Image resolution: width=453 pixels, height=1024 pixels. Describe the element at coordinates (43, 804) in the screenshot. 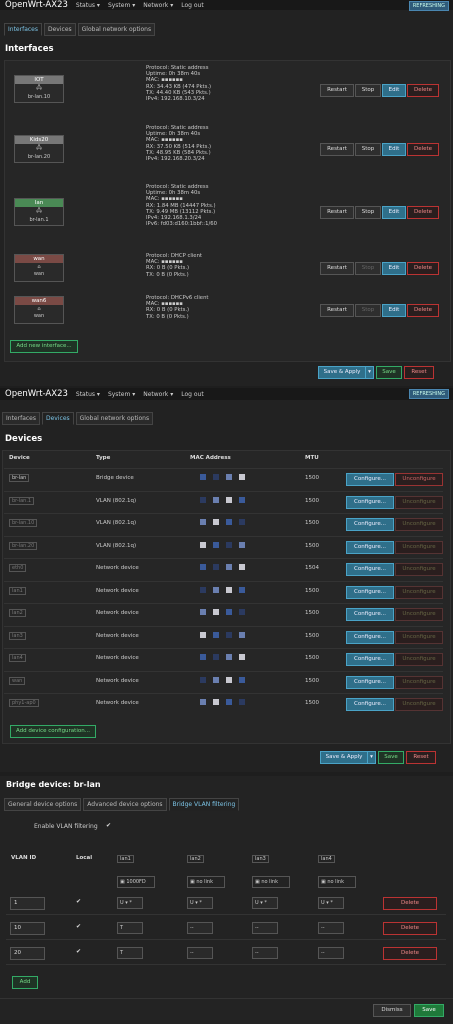

I see `tab-general-options: General device options` at that location.